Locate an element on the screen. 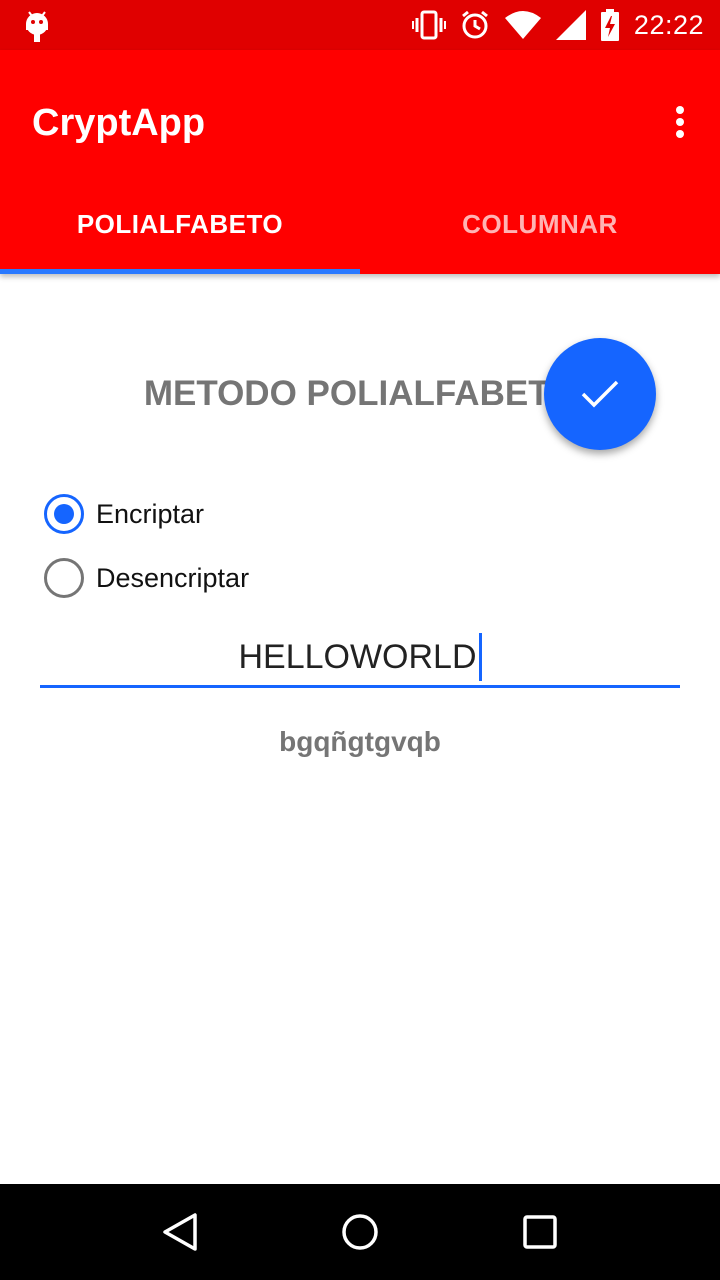 This screenshot has height=1280, width=720. tab-label: COLUMNAR is located at coordinates (540, 223).